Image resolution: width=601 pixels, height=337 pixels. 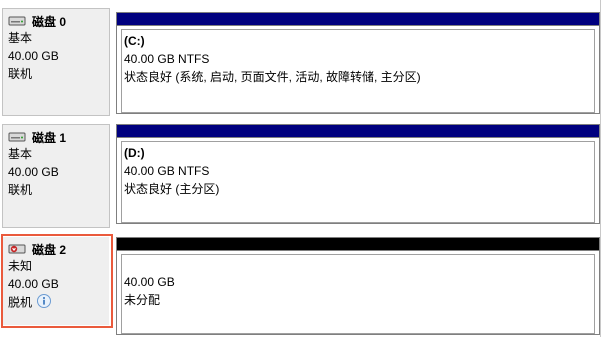 I want to click on disk-info-0: 磁盘 0 基本 40.00 GB 联机, so click(x=56, y=62).